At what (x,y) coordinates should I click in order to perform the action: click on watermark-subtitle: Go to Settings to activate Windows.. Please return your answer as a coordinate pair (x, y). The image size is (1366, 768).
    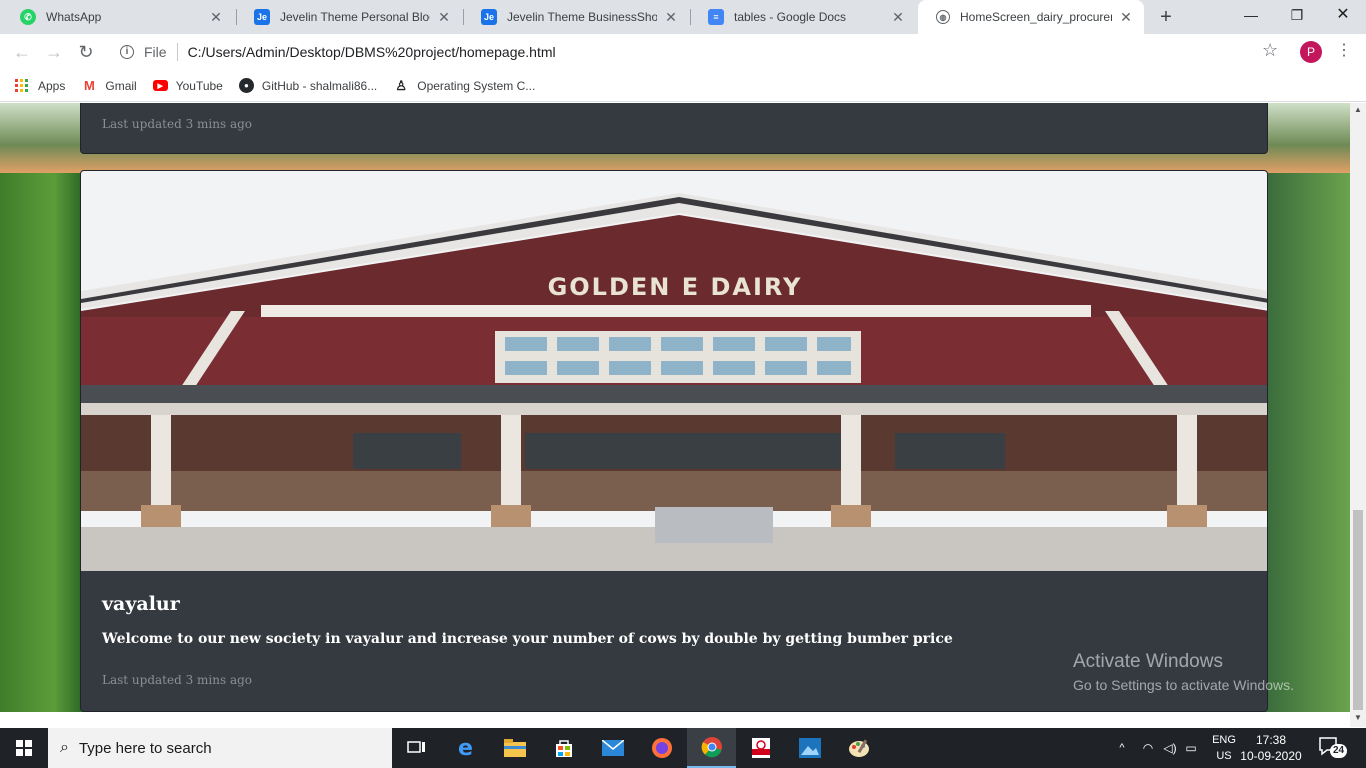
    Looking at the image, I should click on (1183, 685).